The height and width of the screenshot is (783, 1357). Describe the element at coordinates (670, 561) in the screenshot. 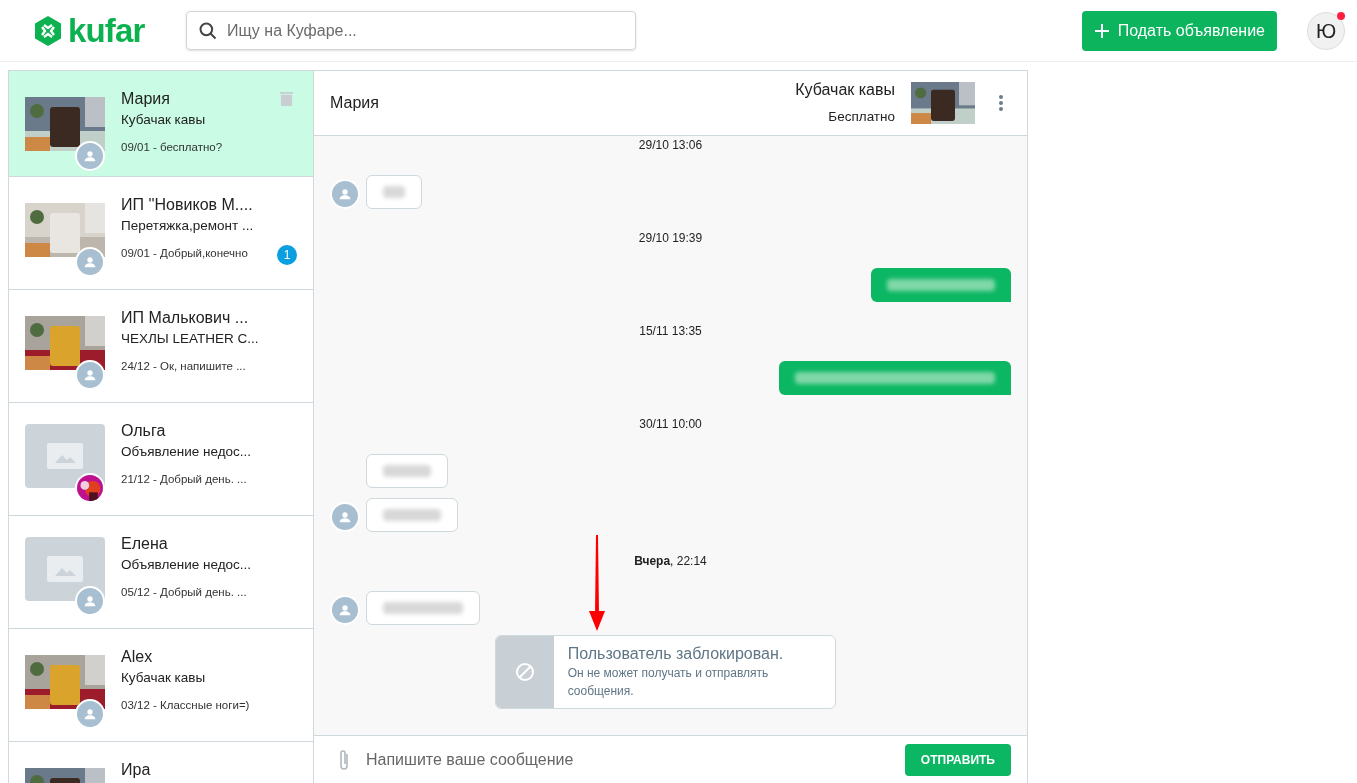

I see `date-separator: Вчера, 22:14` at that location.